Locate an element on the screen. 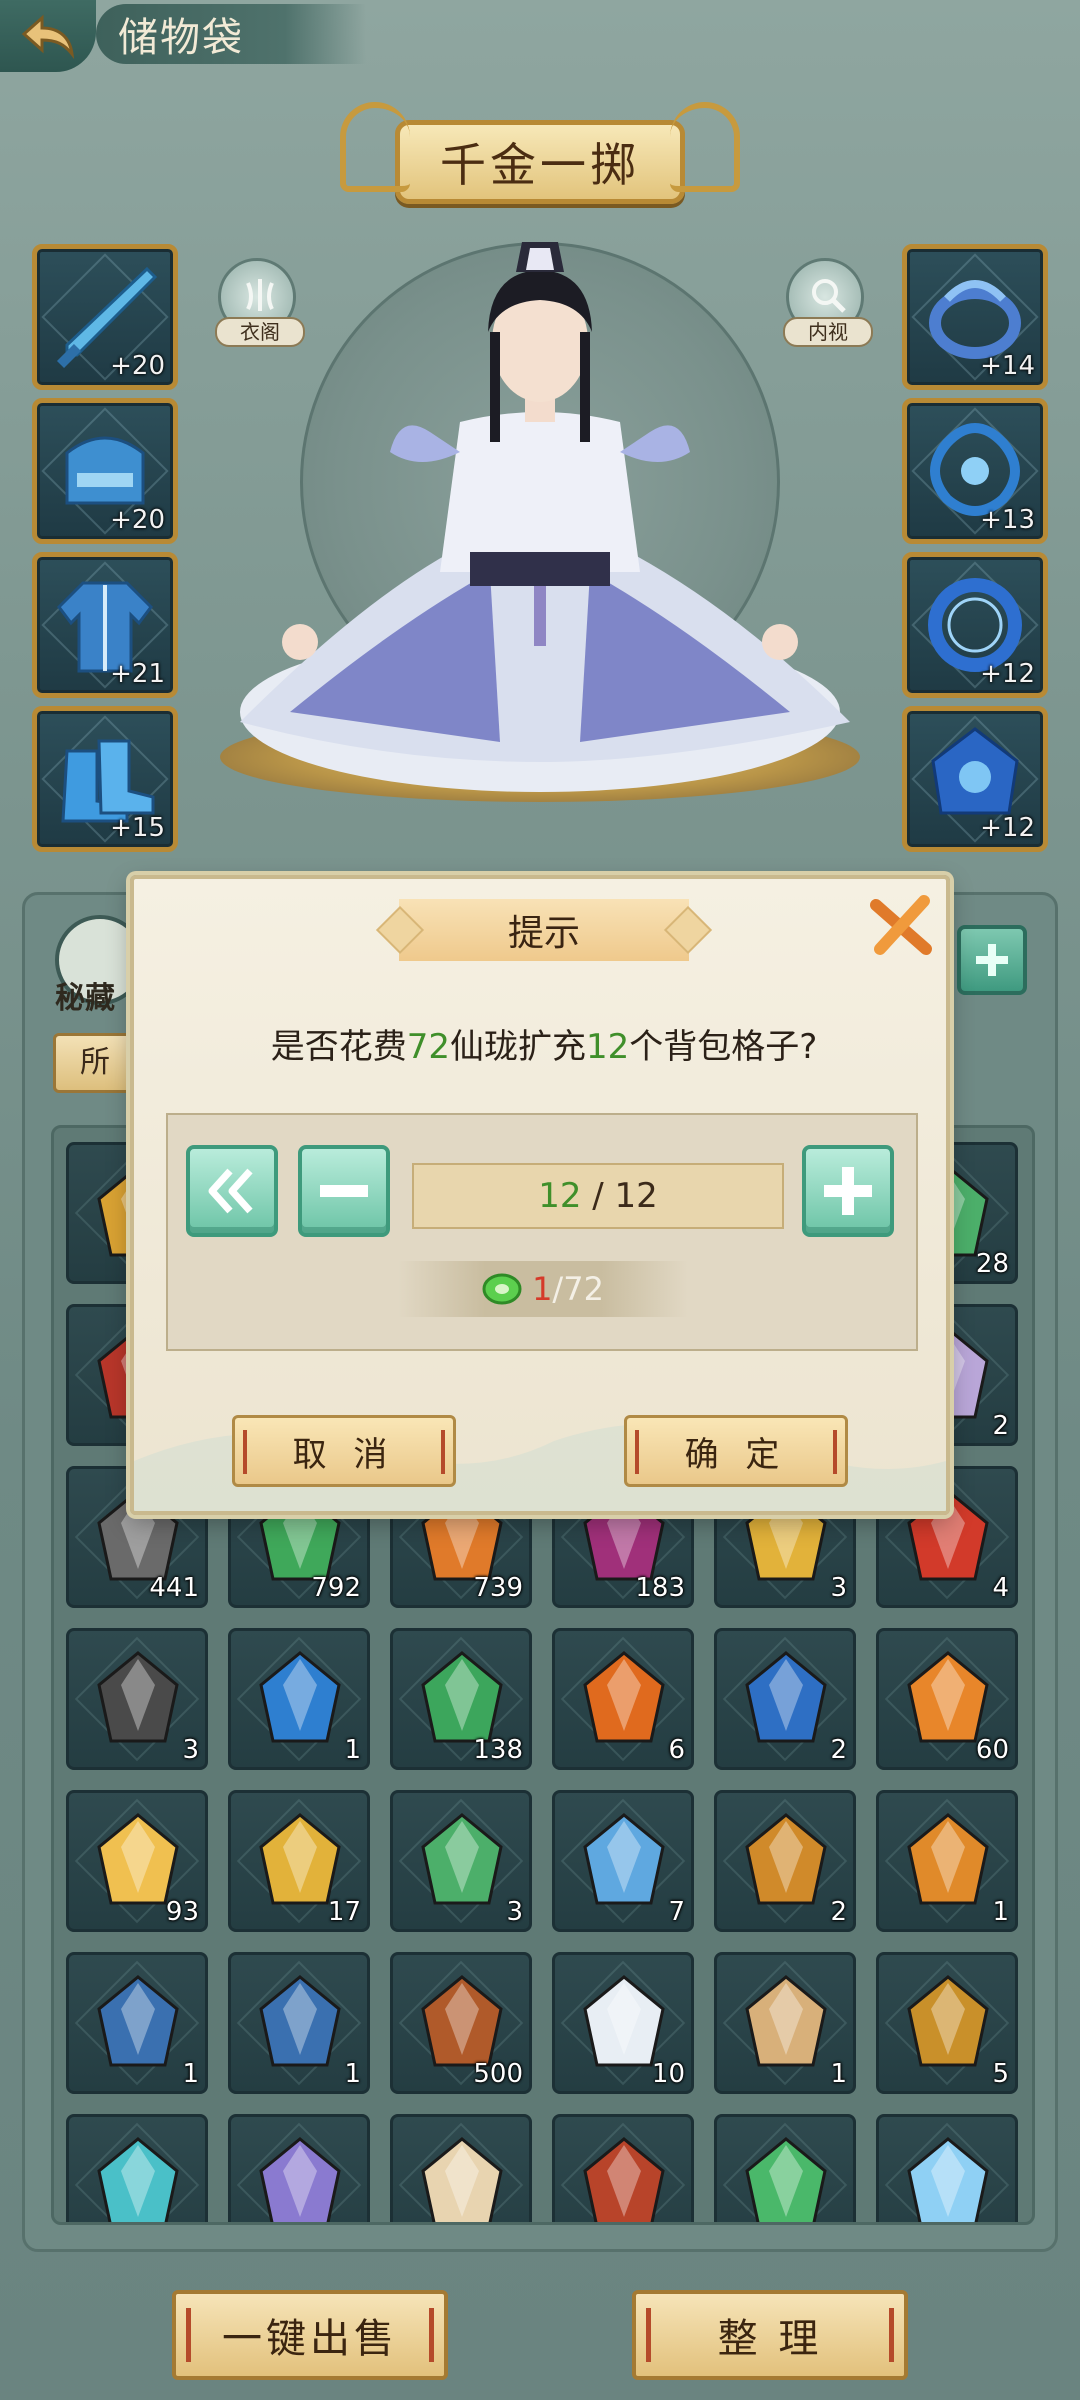  inspect-label: 内视 is located at coordinates (828, 332).